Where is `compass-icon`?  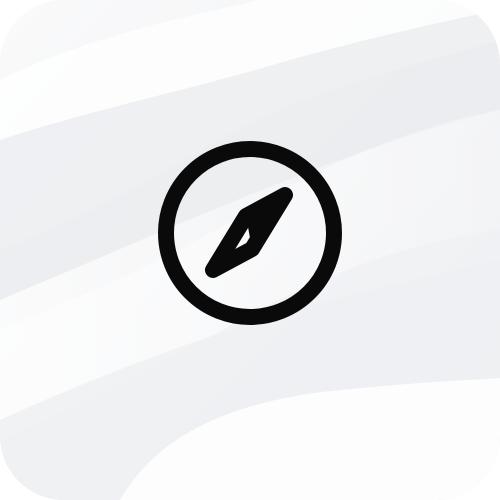
compass-icon is located at coordinates (250, 233).